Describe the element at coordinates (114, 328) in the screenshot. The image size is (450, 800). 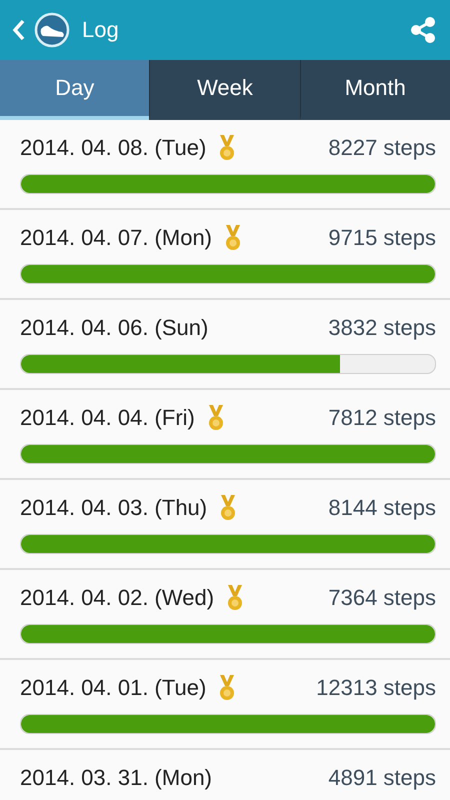
I see `date-label: 2014. 04. 06. (Sun)` at that location.